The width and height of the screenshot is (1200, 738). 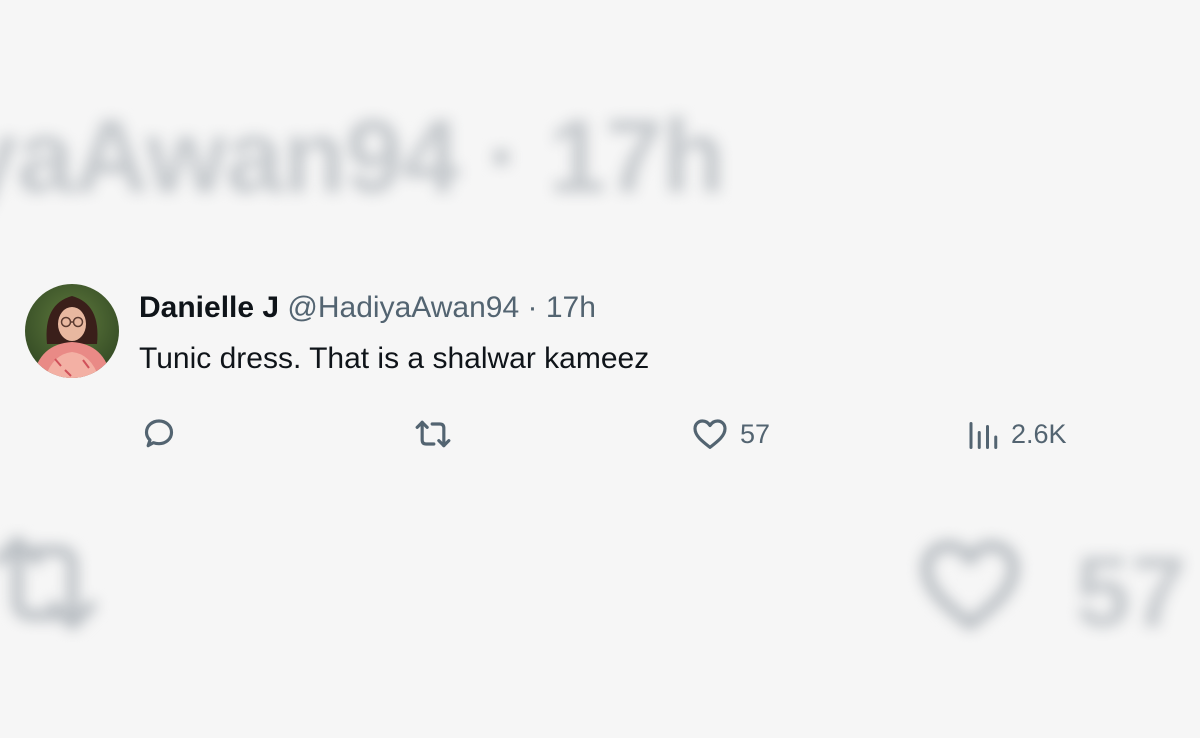 I want to click on display-name: Danielle J, so click(x=209, y=307).